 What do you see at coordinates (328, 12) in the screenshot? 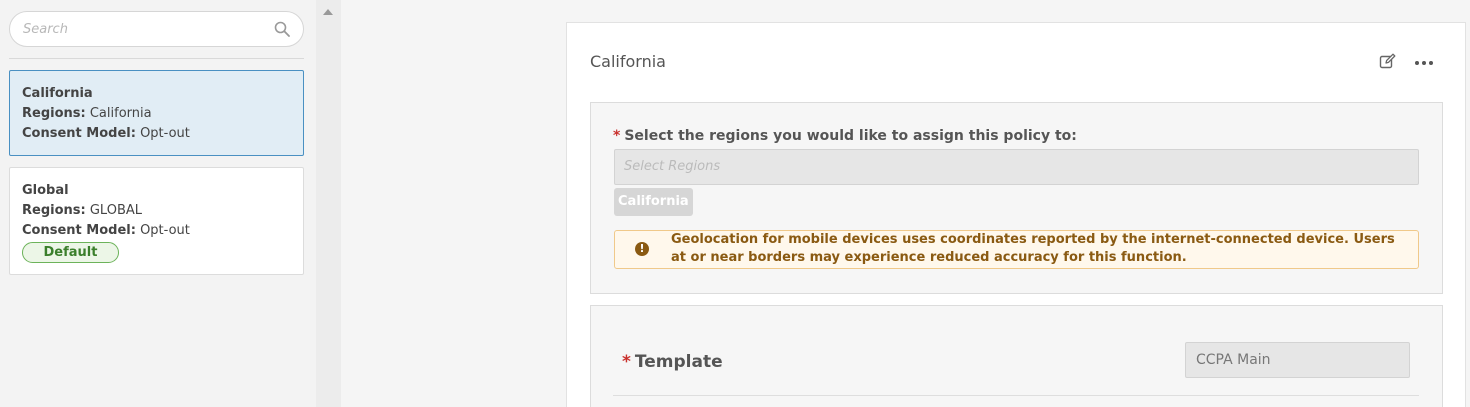
I see `scroll-up-arrow-icon` at bounding box center [328, 12].